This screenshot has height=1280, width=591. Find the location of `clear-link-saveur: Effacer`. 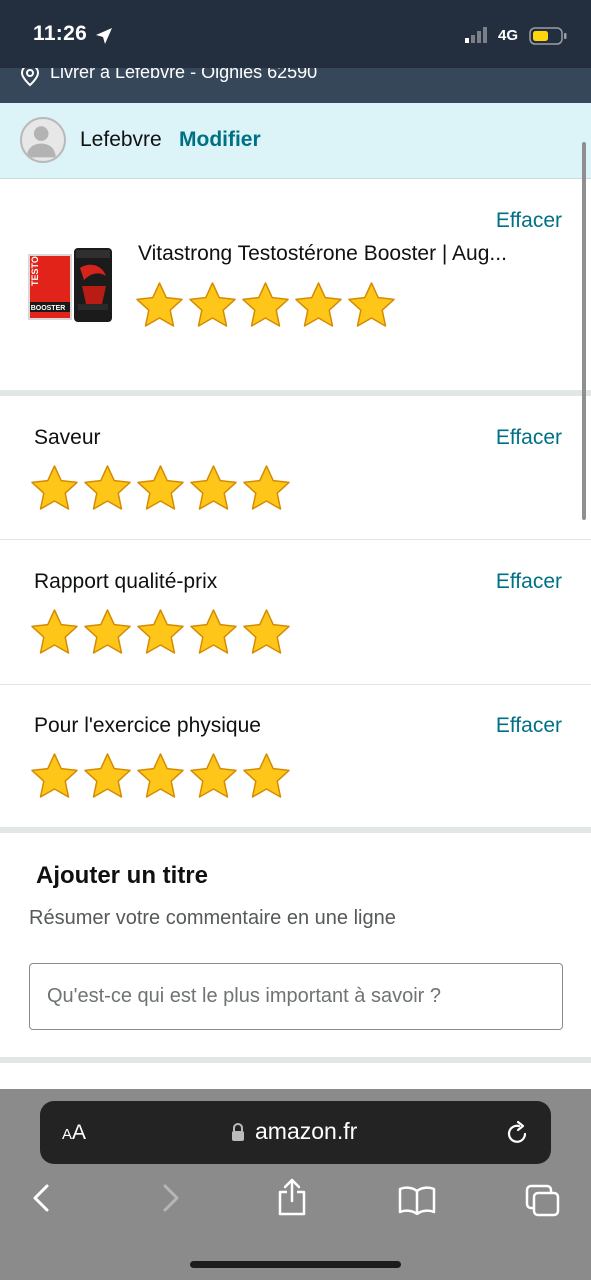

clear-link-saveur: Effacer is located at coordinates (529, 438).